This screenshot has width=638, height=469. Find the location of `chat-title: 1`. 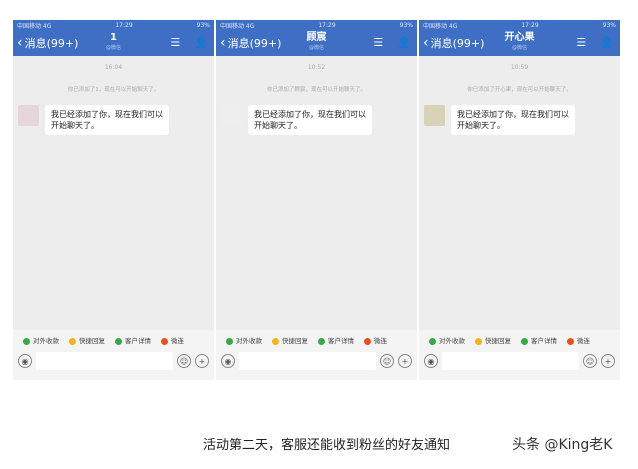

chat-title: 1 is located at coordinates (113, 37).